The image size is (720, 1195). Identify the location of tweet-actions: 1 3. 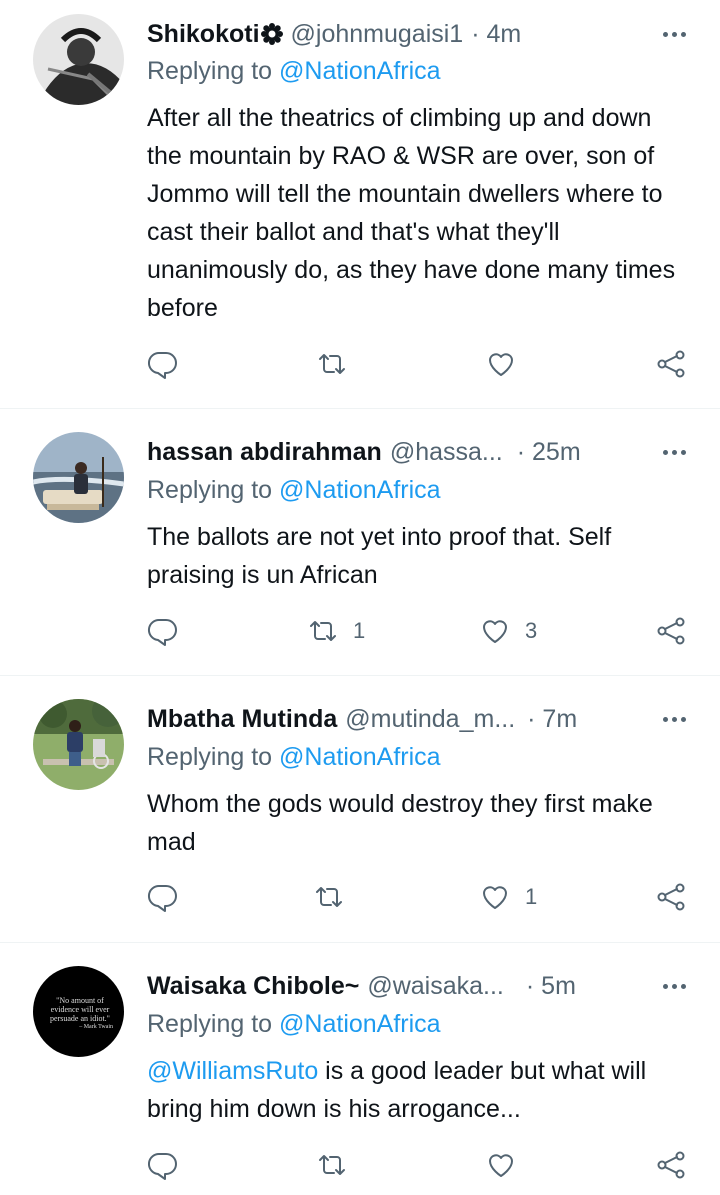
(418, 635).